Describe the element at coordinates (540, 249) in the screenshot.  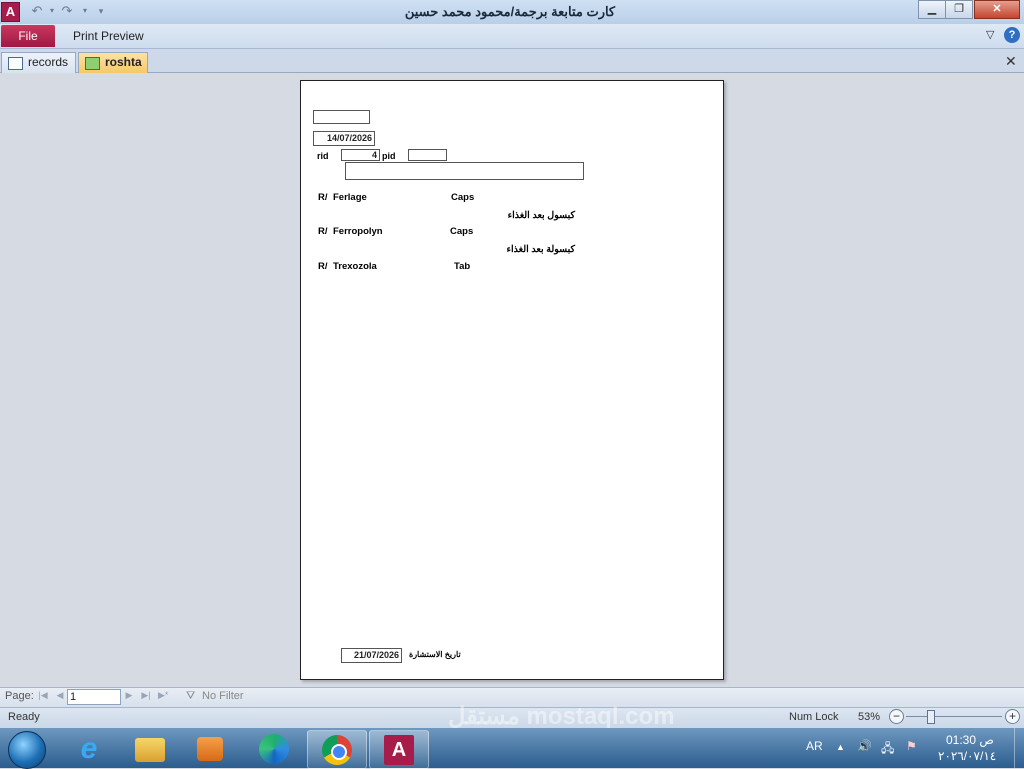
I see `drug-instruction: كبسولة بعد الغذاء` at that location.